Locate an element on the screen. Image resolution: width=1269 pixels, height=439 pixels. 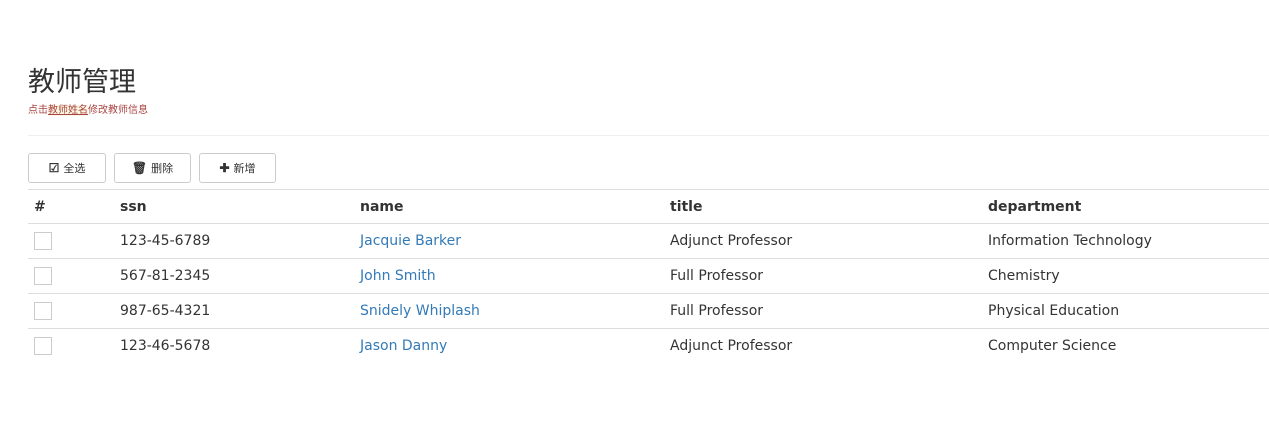
add-button: ✚ 新增 is located at coordinates (237, 168).